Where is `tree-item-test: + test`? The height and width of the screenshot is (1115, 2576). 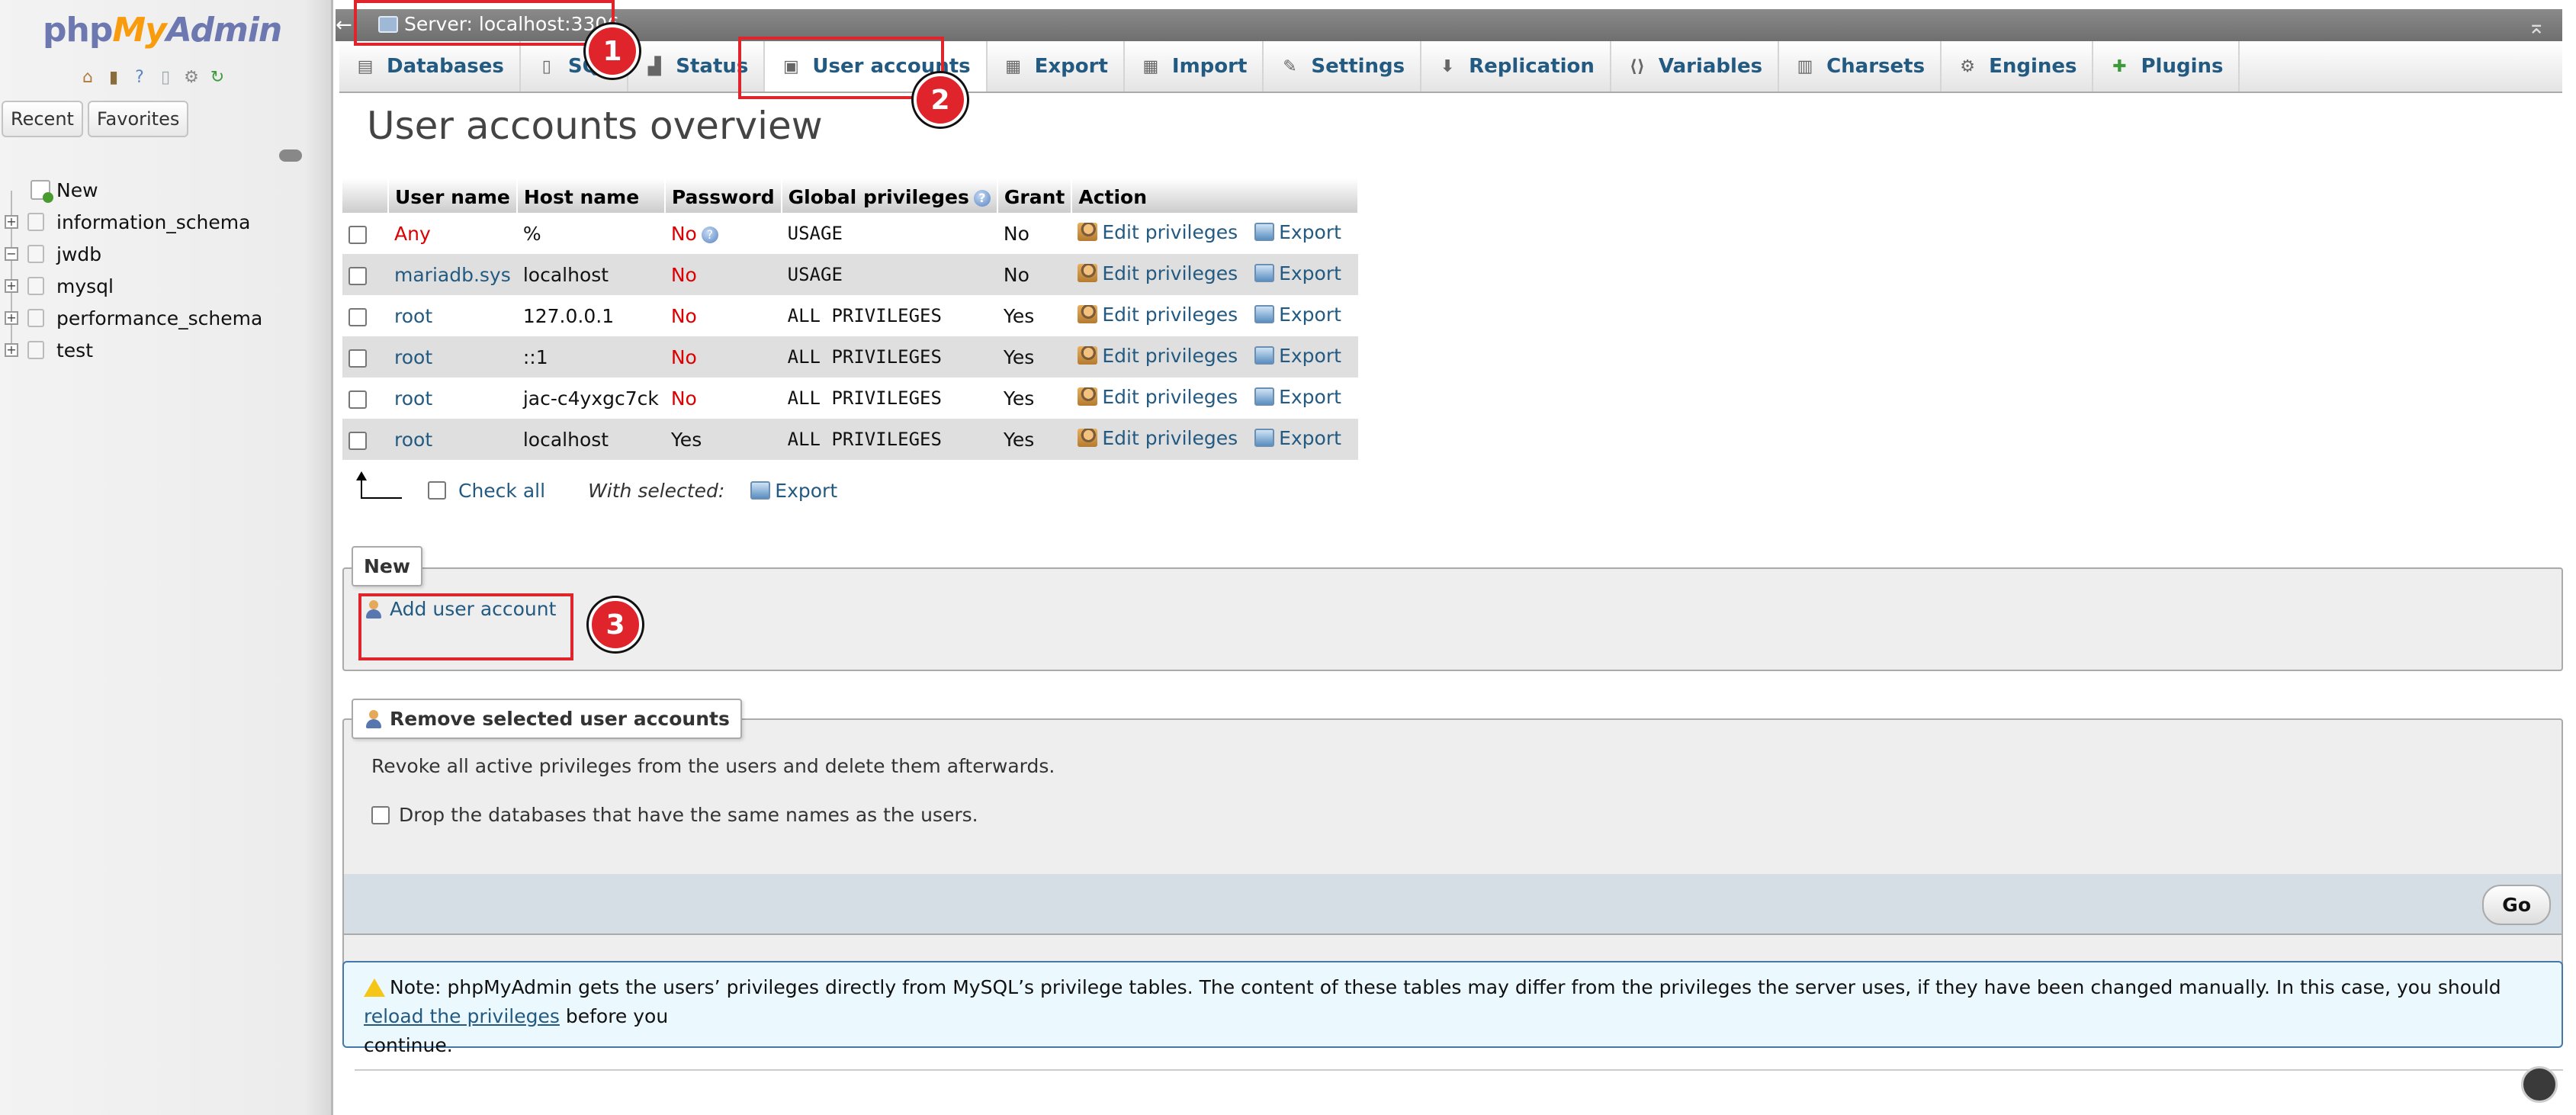 tree-item-test: + test is located at coordinates (164, 350).